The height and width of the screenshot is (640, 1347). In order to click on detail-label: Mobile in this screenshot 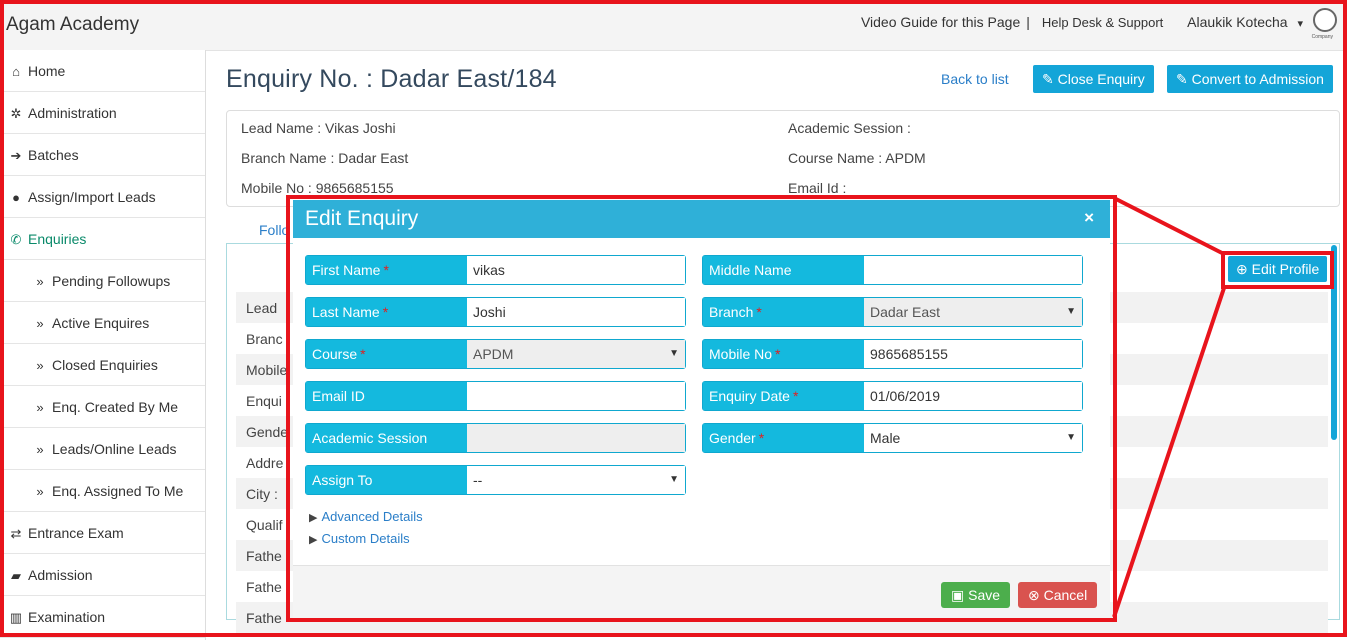, I will do `click(267, 370)`.